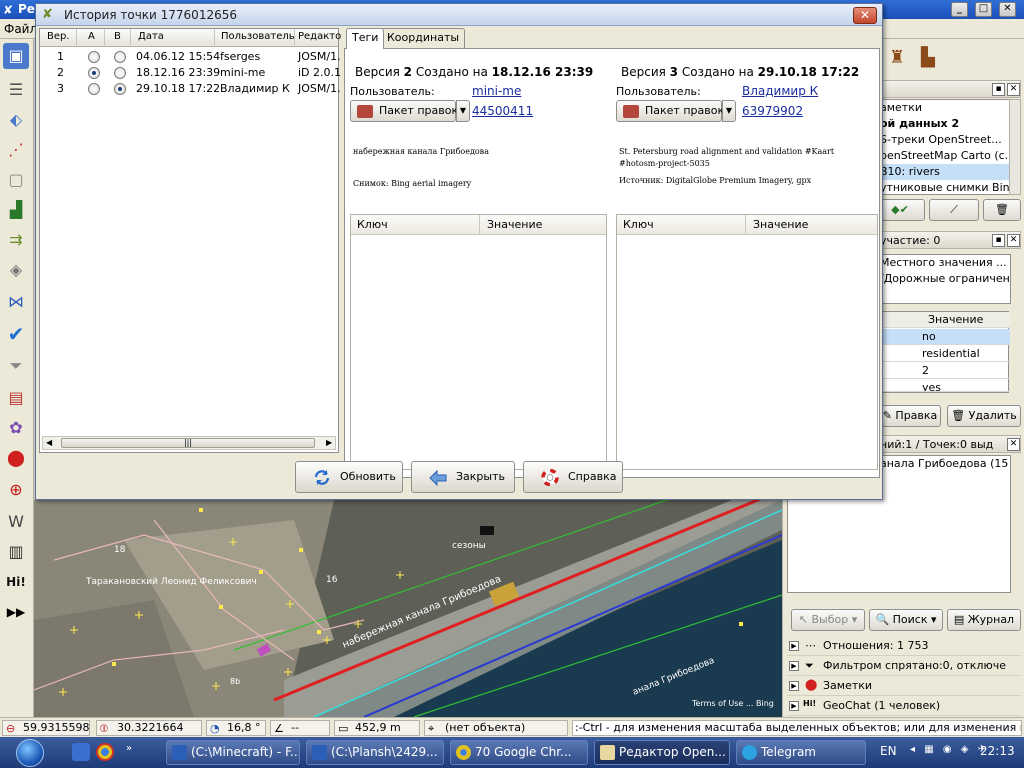  Describe the element at coordinates (904, 646) in the screenshot. I see `relations-row: ▶ ⋯ Отношения: 1 753` at that location.